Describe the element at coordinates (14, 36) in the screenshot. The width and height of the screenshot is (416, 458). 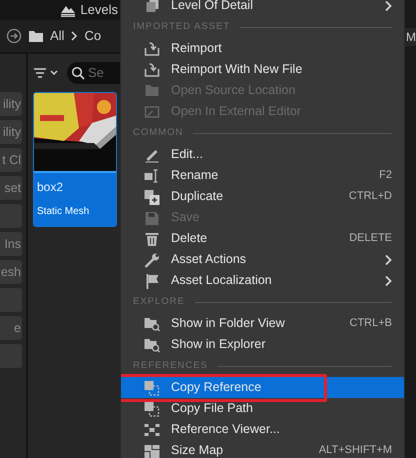
I see `forward-icon` at that location.